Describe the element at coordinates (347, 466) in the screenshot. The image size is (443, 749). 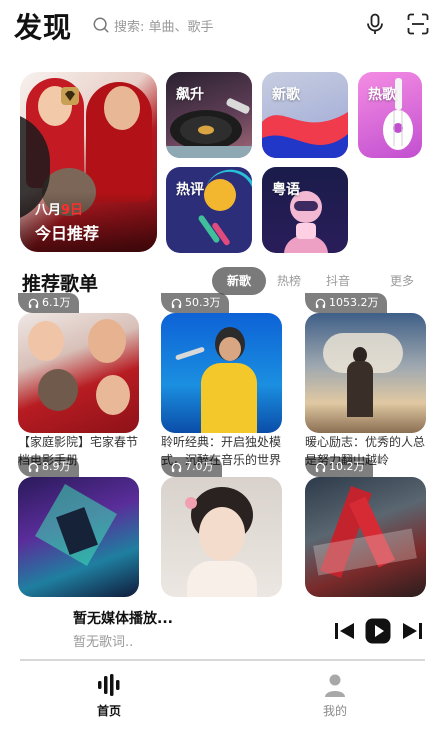
I see `play-count: 10.2万` at that location.